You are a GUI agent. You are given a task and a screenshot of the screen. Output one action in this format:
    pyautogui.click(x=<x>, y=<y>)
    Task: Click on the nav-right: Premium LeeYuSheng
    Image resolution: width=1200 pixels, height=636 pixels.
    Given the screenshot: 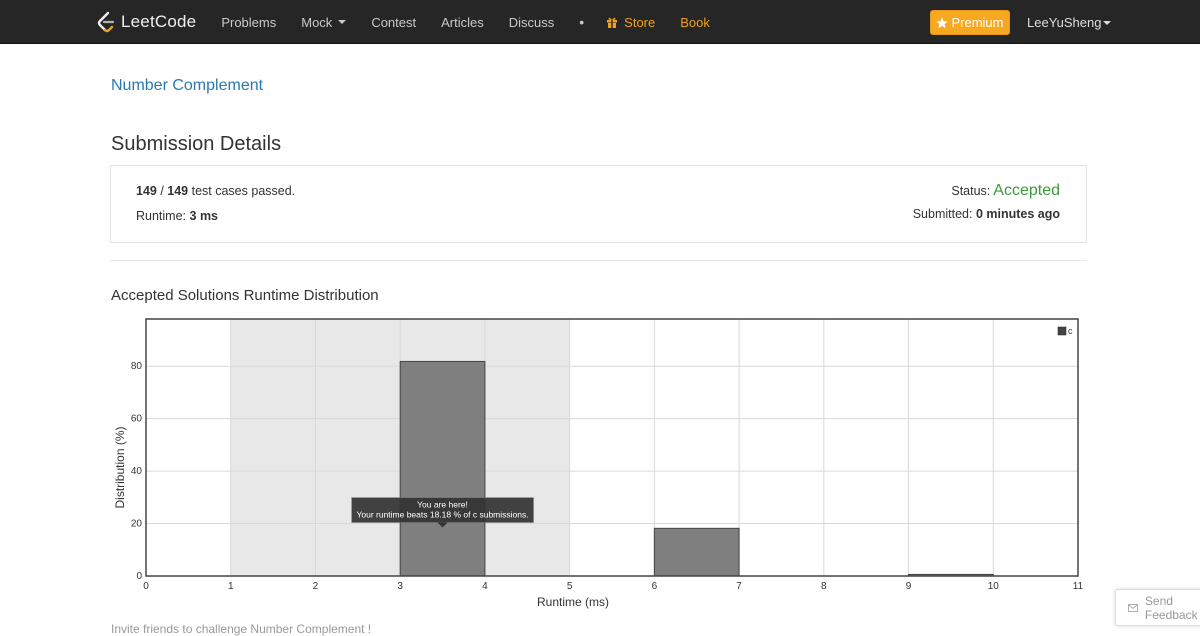 What is the action you would take?
    pyautogui.click(x=1021, y=22)
    